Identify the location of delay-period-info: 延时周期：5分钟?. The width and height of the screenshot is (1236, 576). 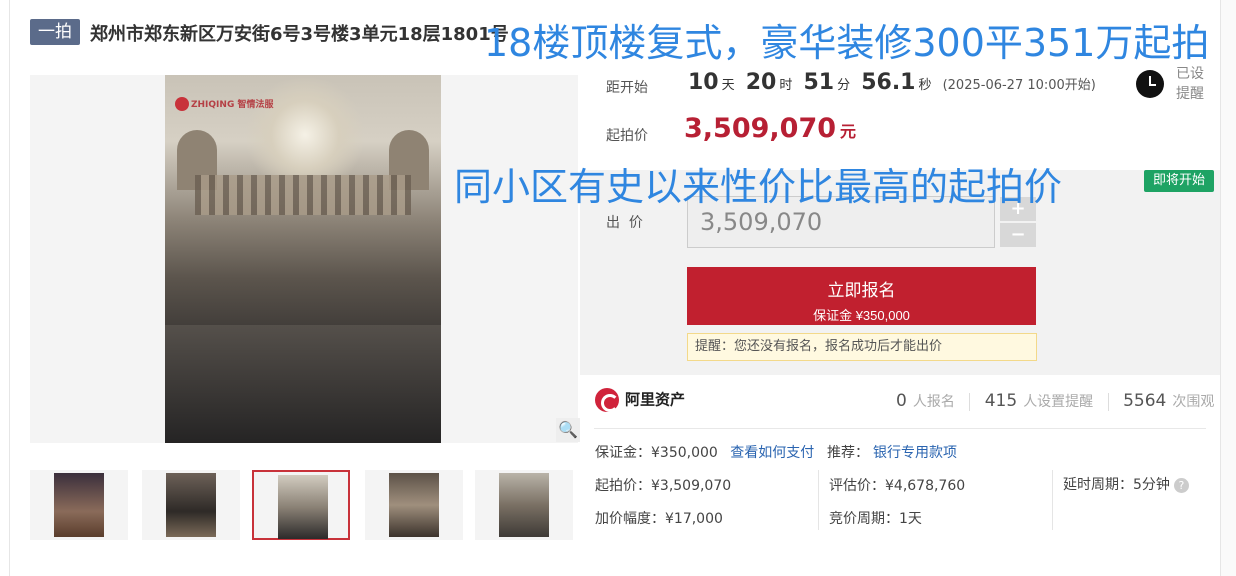
(1126, 484).